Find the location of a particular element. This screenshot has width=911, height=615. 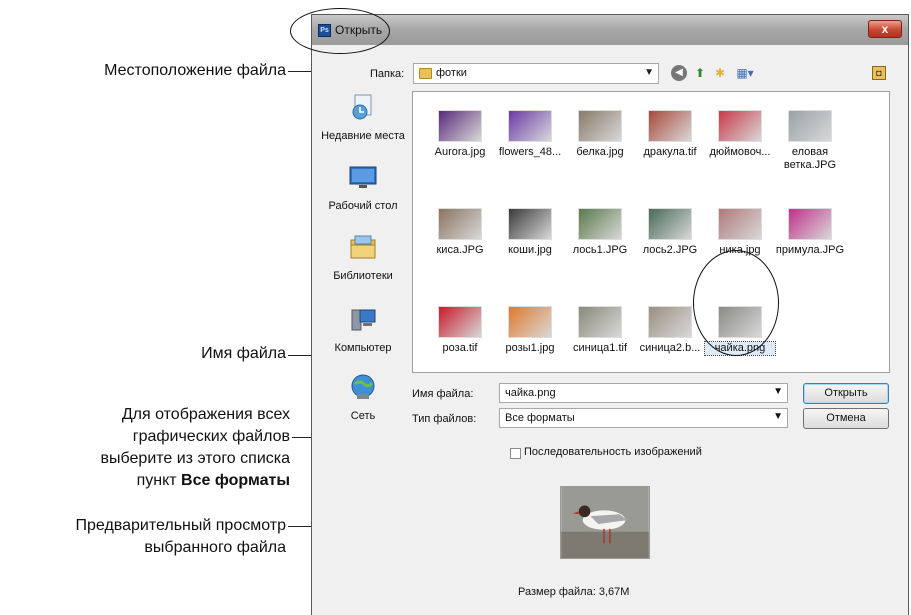

file-item: ника.jpg is located at coordinates (740, 229).